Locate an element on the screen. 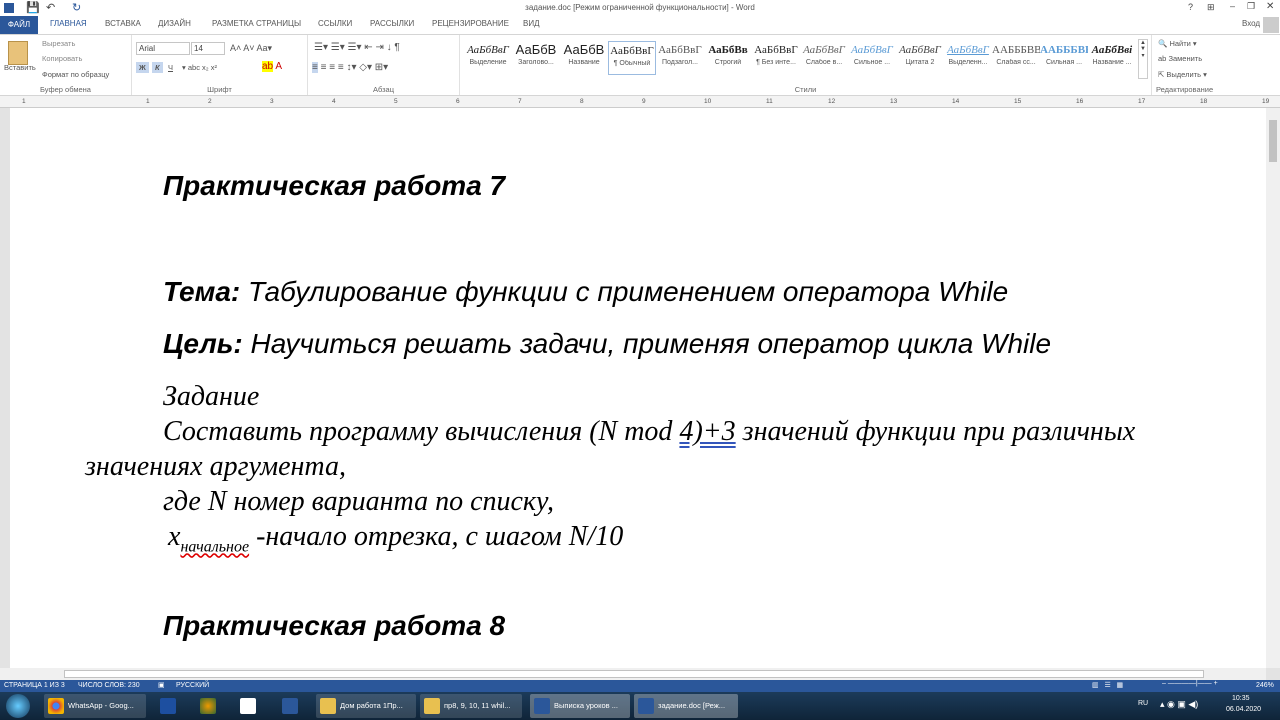  font-name-select: Arial is located at coordinates (163, 48).